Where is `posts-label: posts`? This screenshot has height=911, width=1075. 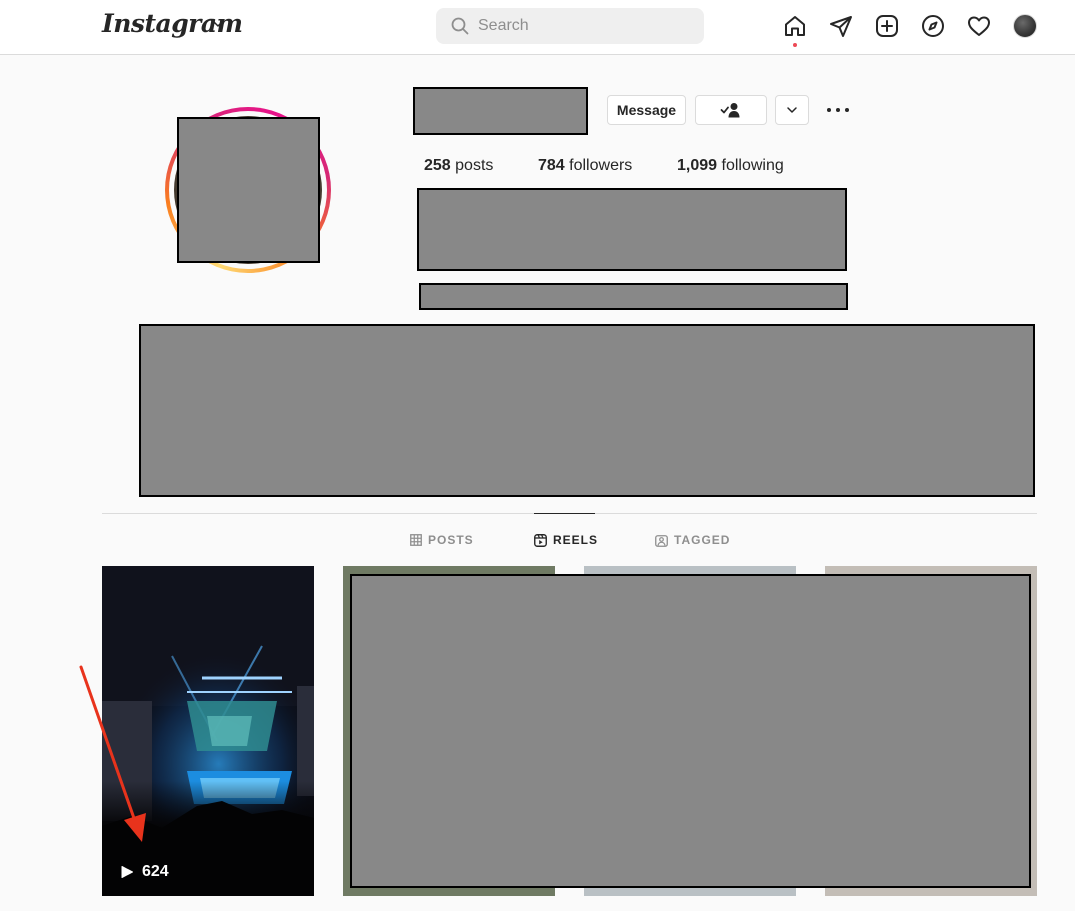 posts-label: posts is located at coordinates (474, 165).